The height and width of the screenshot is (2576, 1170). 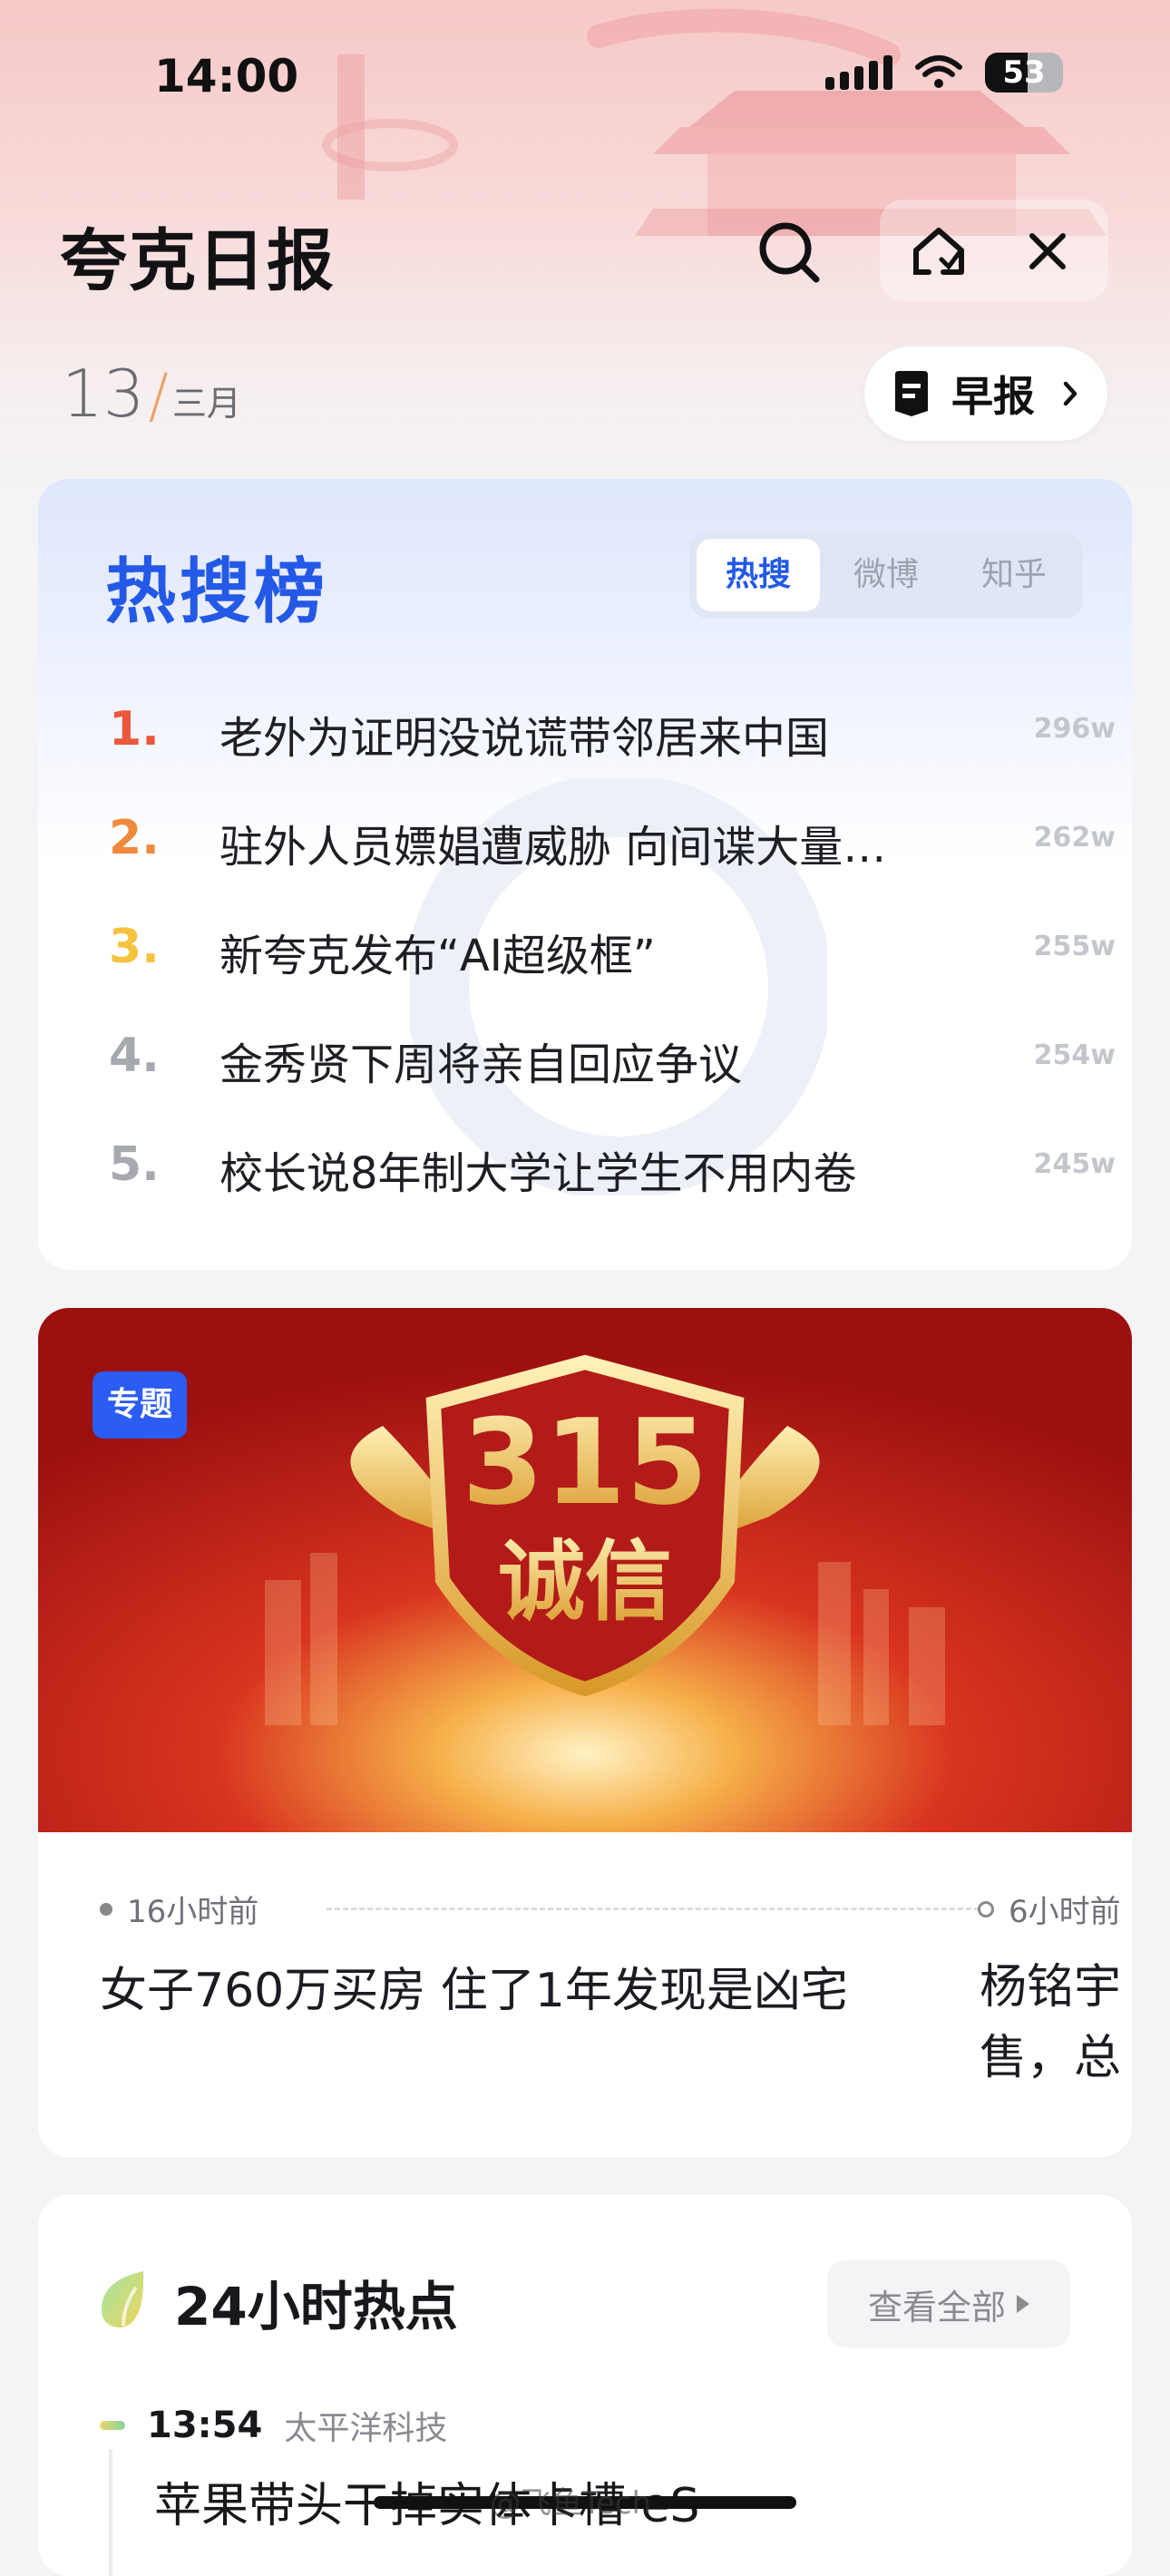 I want to click on image-watermark: @飞鱼Tech, so click(x=571, y=2503).